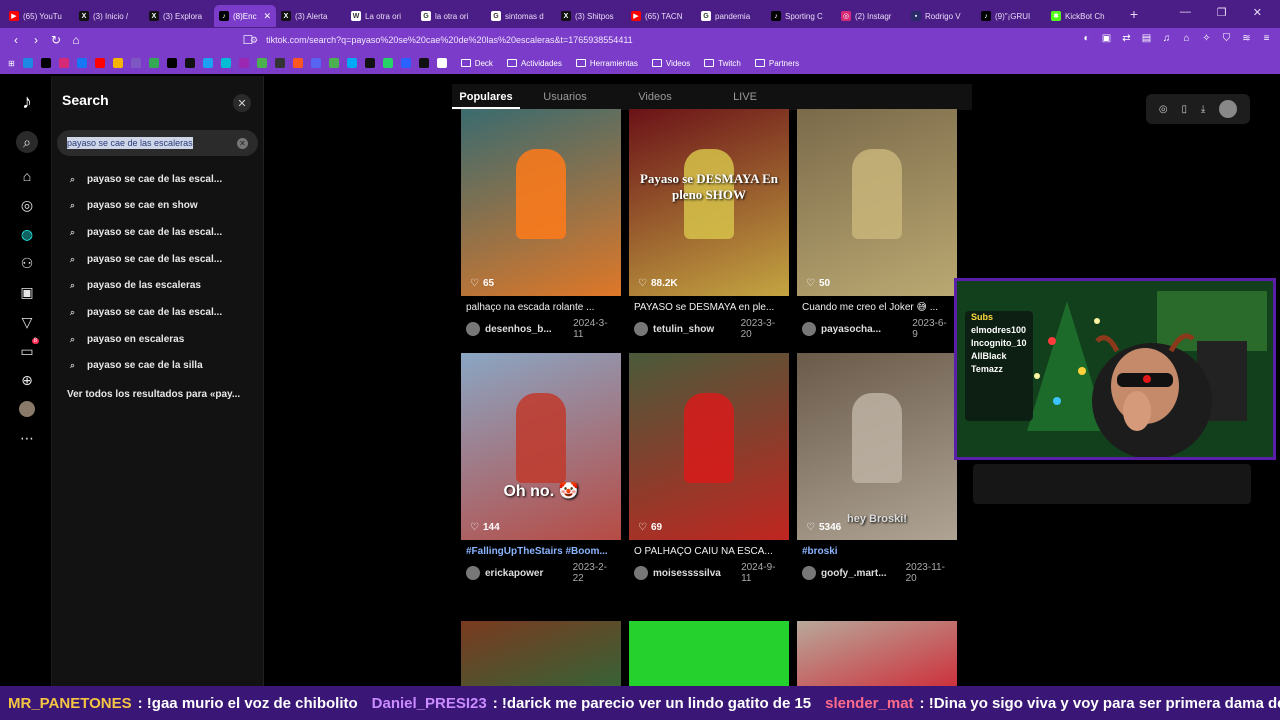 This screenshot has width=1280, height=720. What do you see at coordinates (27, 292) in the screenshot?
I see `live-icon: ▣` at bounding box center [27, 292].